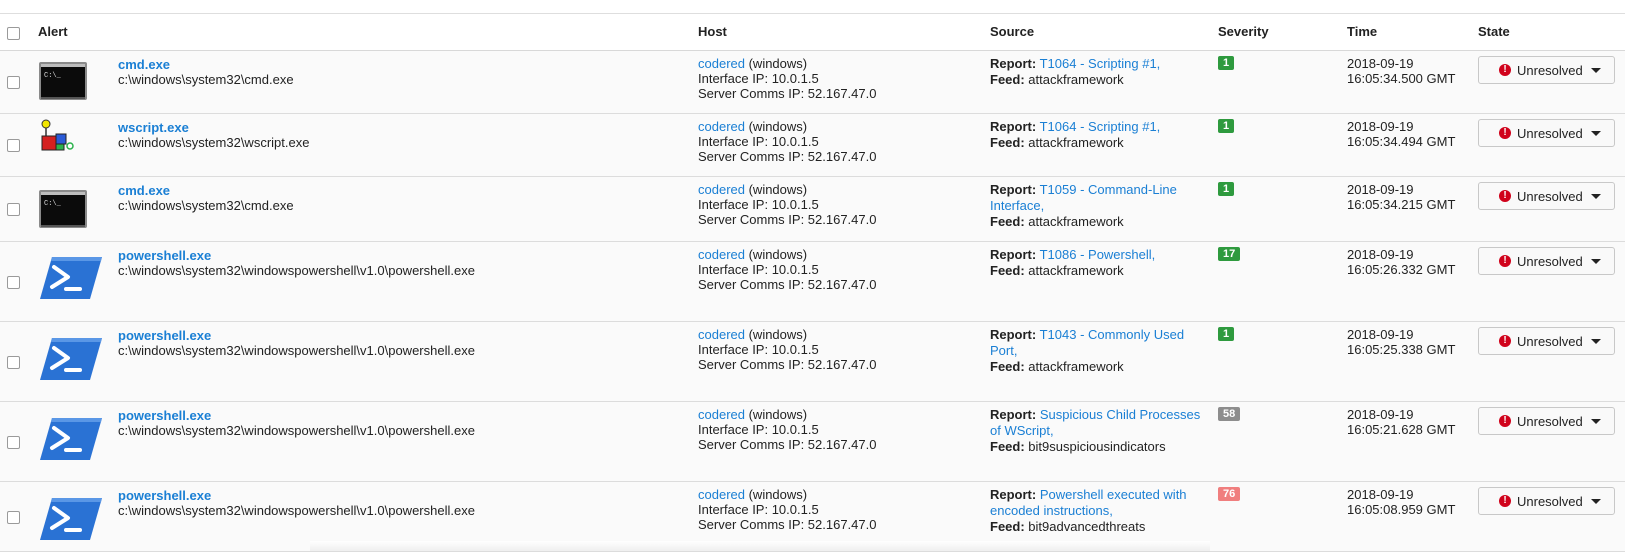  I want to click on header-alert: Alert, so click(53, 31).